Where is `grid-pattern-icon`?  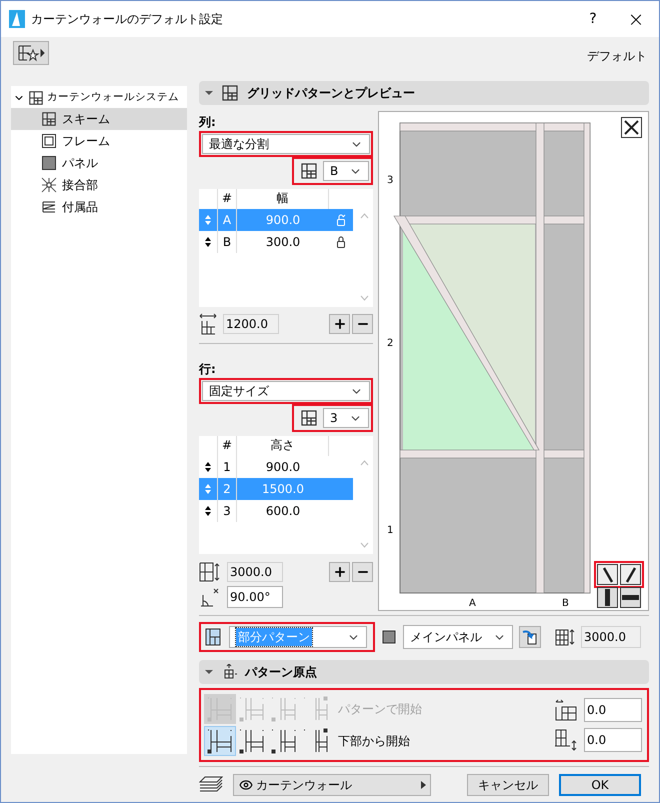 grid-pattern-icon is located at coordinates (230, 93).